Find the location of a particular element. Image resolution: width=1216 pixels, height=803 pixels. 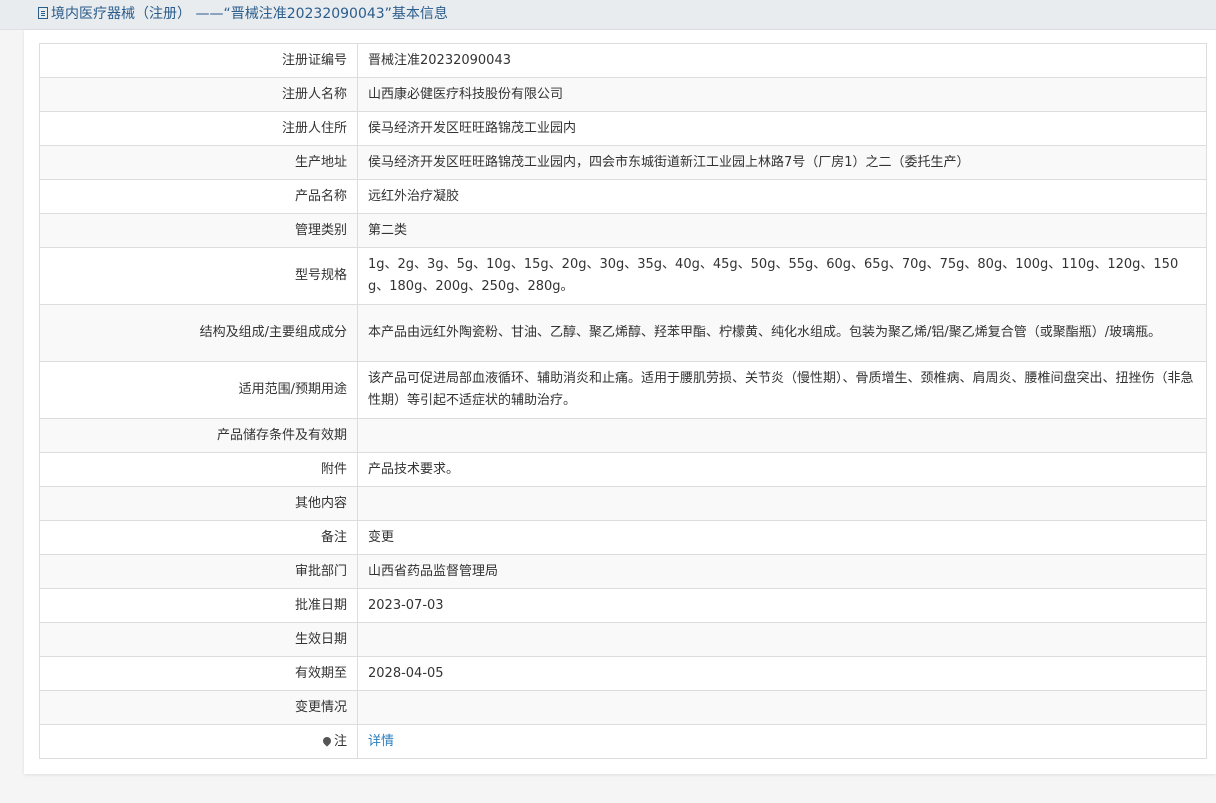

row-label: 其他内容 is located at coordinates (198, 503).